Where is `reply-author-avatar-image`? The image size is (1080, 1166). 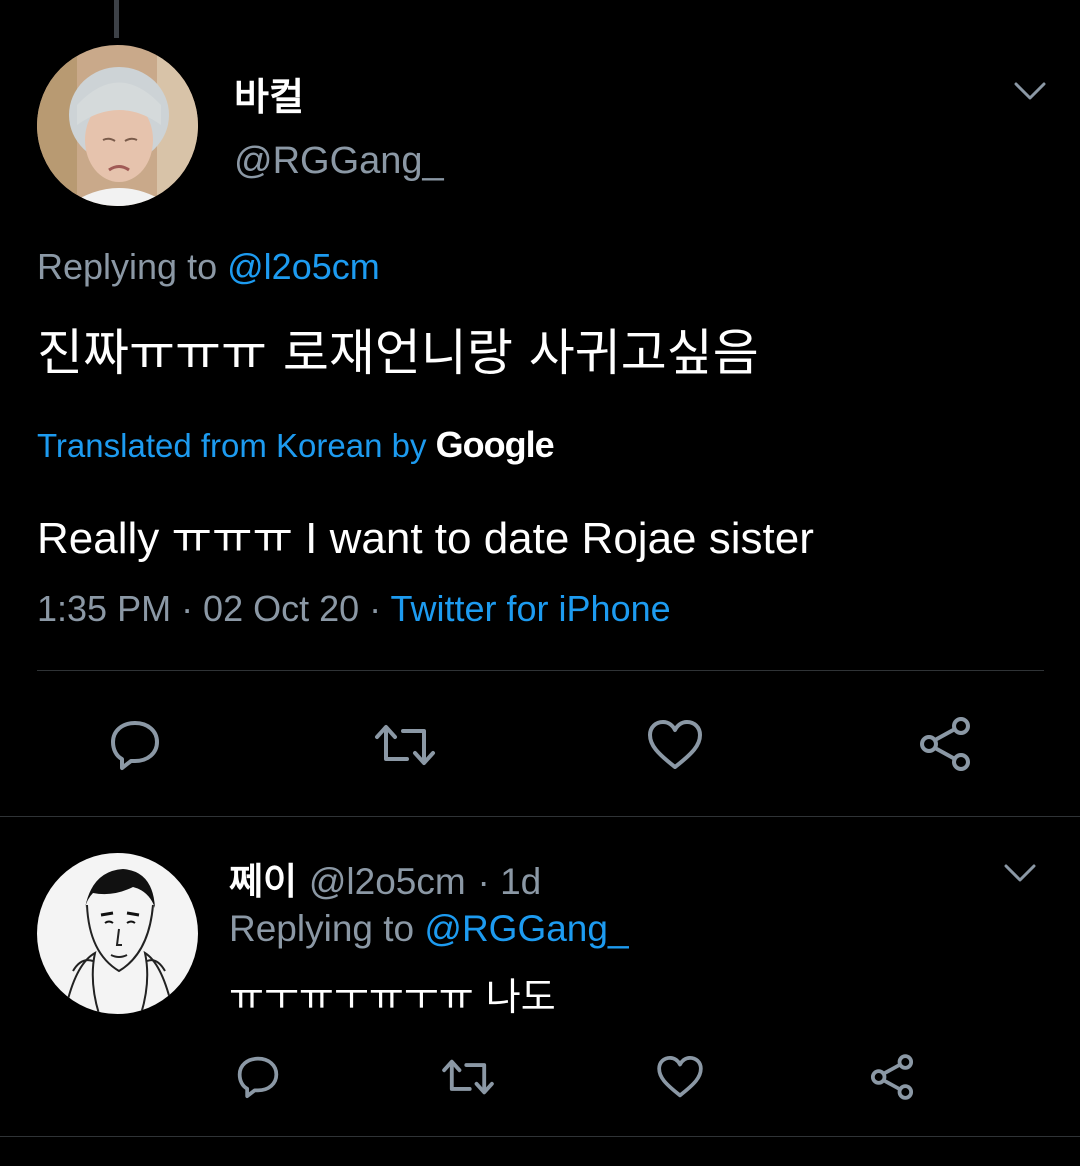
reply-author-avatar-image is located at coordinates (117, 933).